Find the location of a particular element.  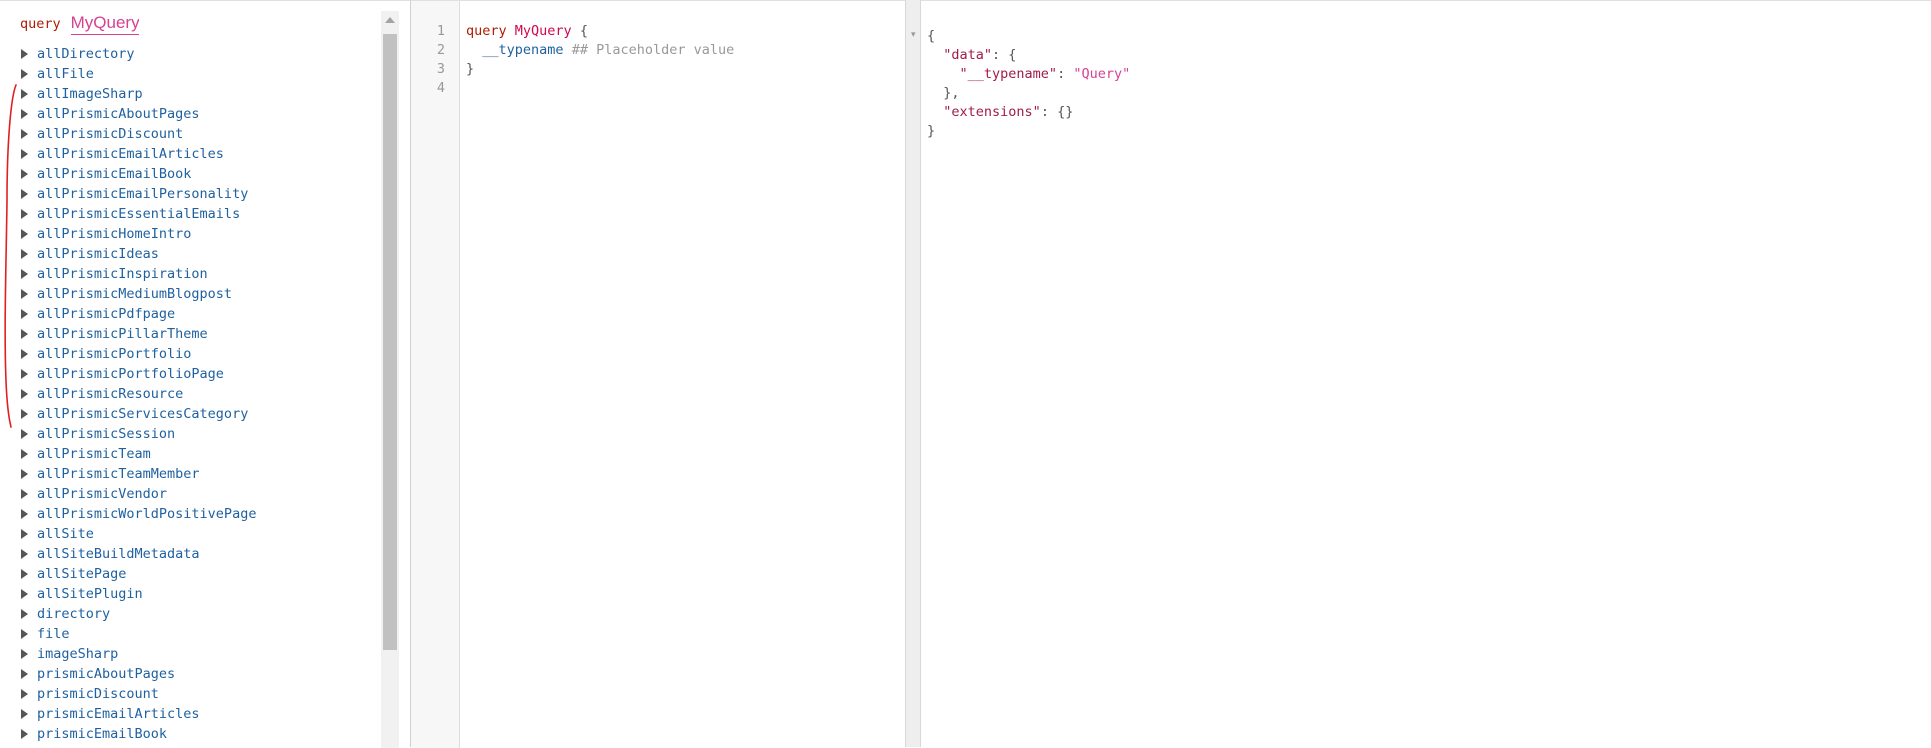

explorer-field-item: allSite is located at coordinates (200, 534).